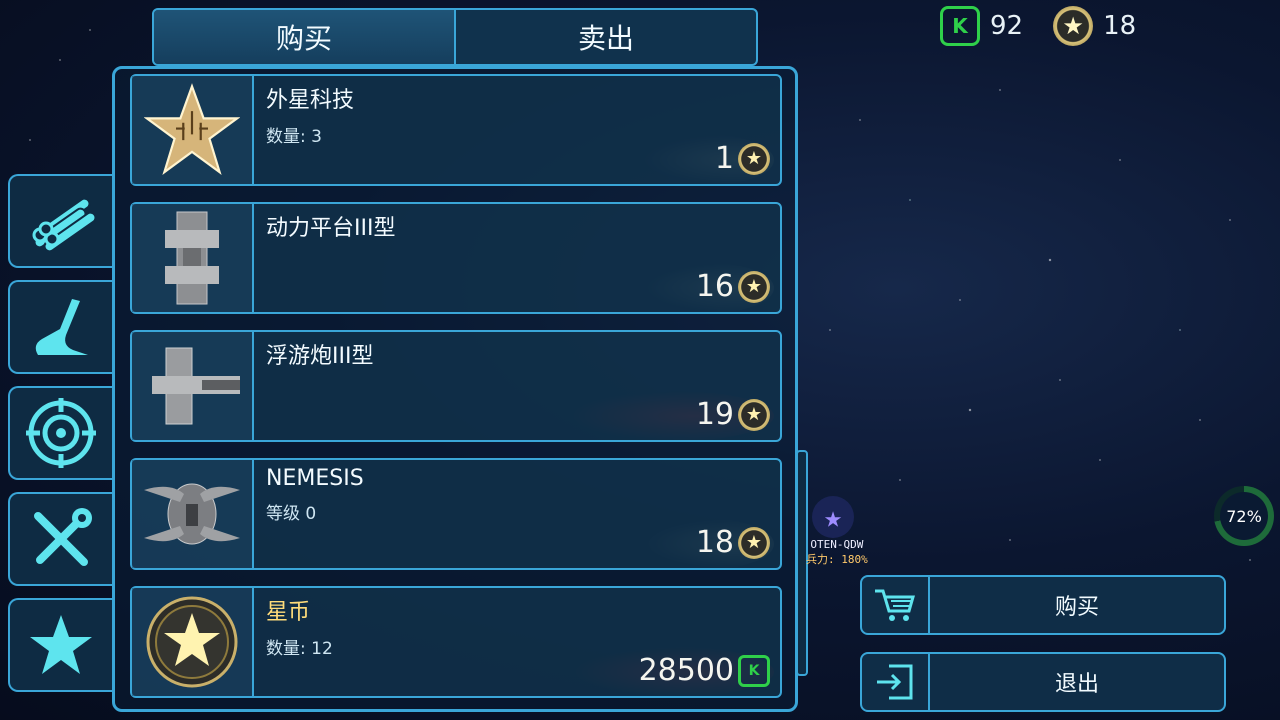 This screenshot has width=1280, height=720. What do you see at coordinates (196, 386) in the screenshot?
I see `floating-cannon-icon` at bounding box center [196, 386].